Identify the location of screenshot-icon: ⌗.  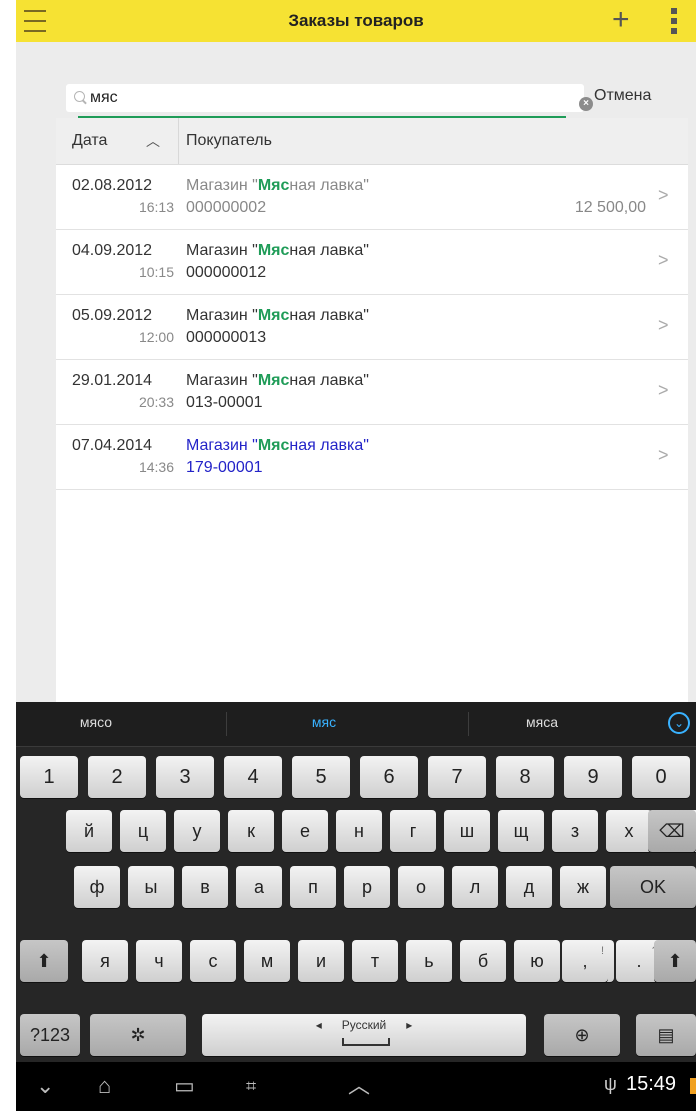
(251, 1086).